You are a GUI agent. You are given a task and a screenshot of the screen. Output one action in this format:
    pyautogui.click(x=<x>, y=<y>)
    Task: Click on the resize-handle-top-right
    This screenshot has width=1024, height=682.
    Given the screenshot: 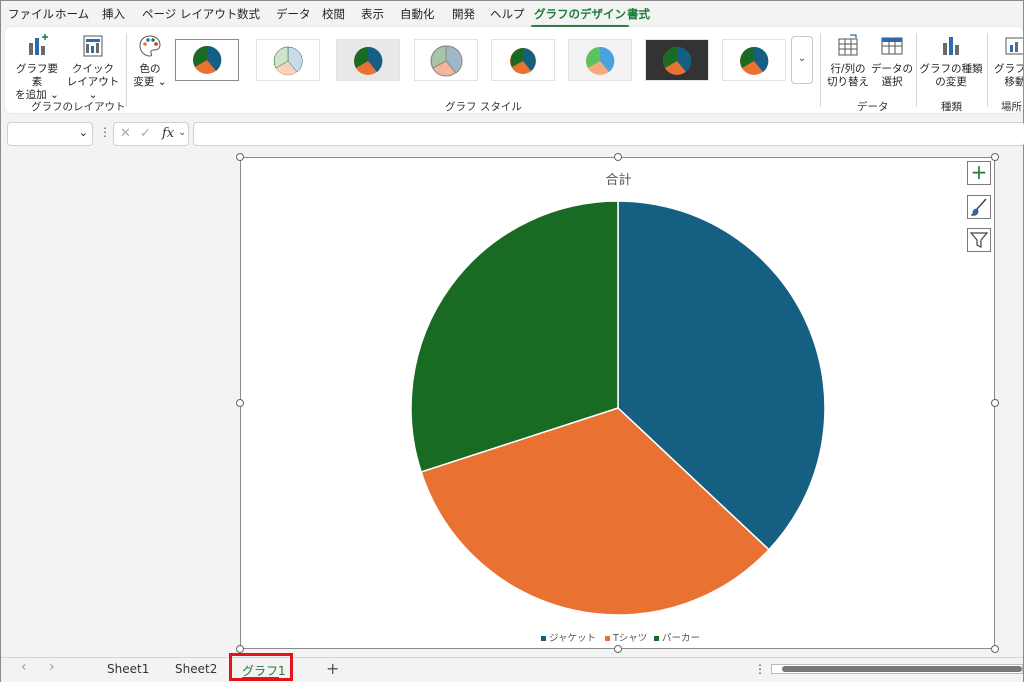 What is the action you would take?
    pyautogui.click(x=995, y=157)
    